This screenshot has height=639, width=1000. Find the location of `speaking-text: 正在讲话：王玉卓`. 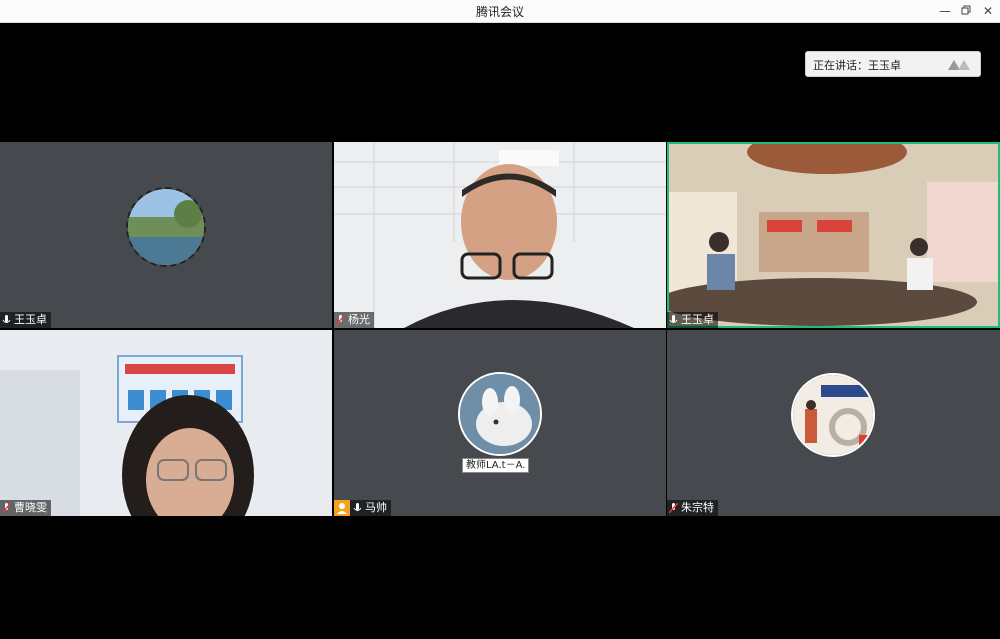

speaking-text: 正在讲话：王玉卓 is located at coordinates (857, 65).